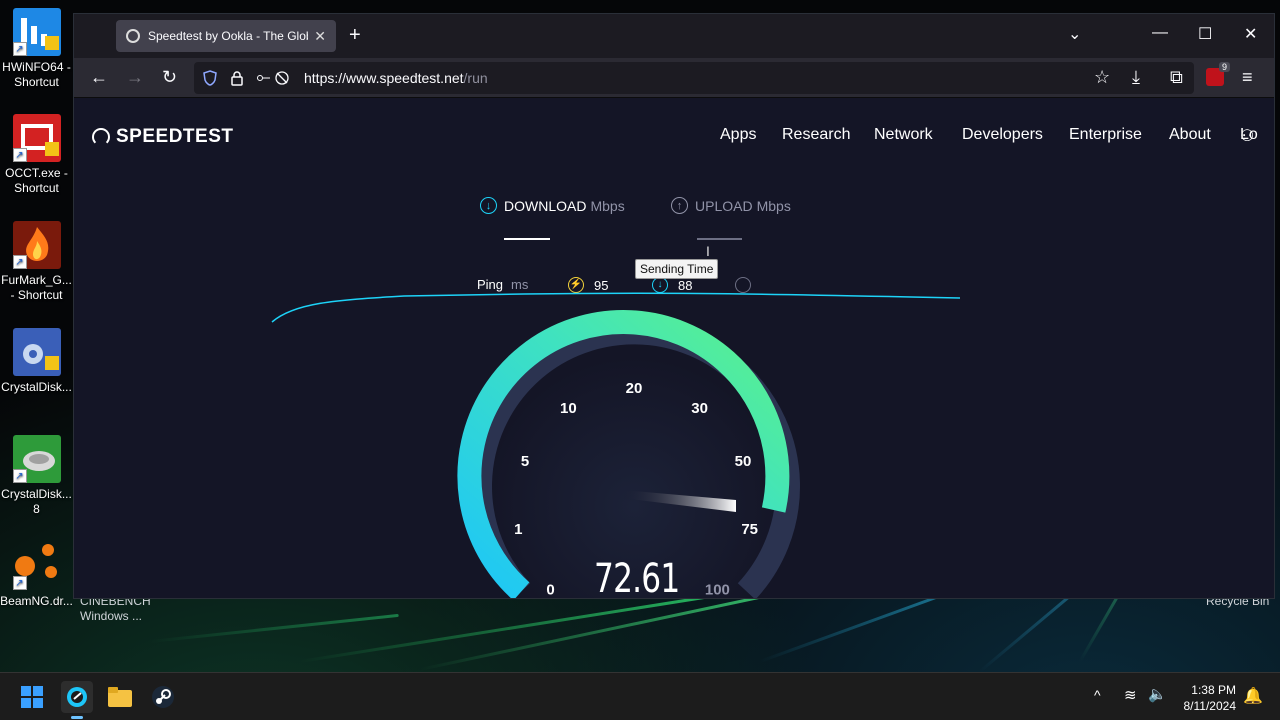 The image size is (1280, 720). What do you see at coordinates (36, 352) in the screenshot?
I see `crystaldiskinfo-icon` at bounding box center [36, 352].